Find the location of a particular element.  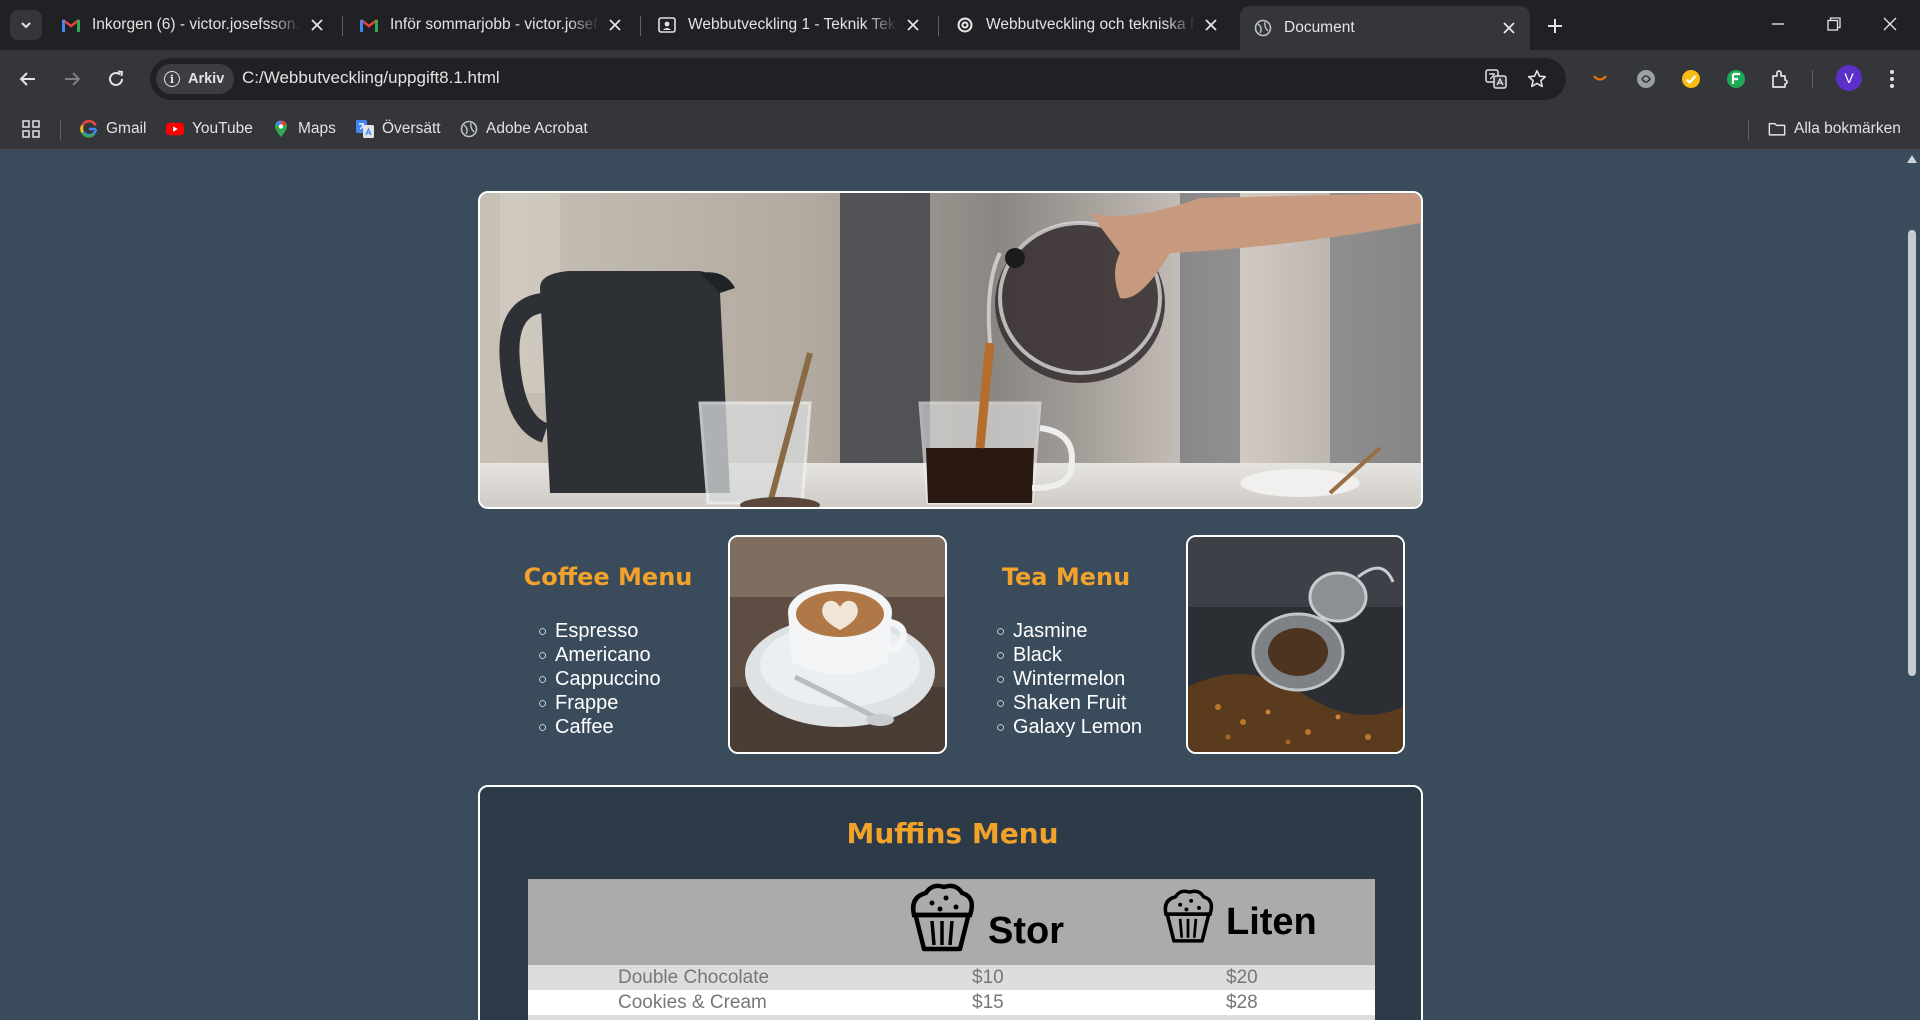

minimize-button is located at coordinates (1778, 24).